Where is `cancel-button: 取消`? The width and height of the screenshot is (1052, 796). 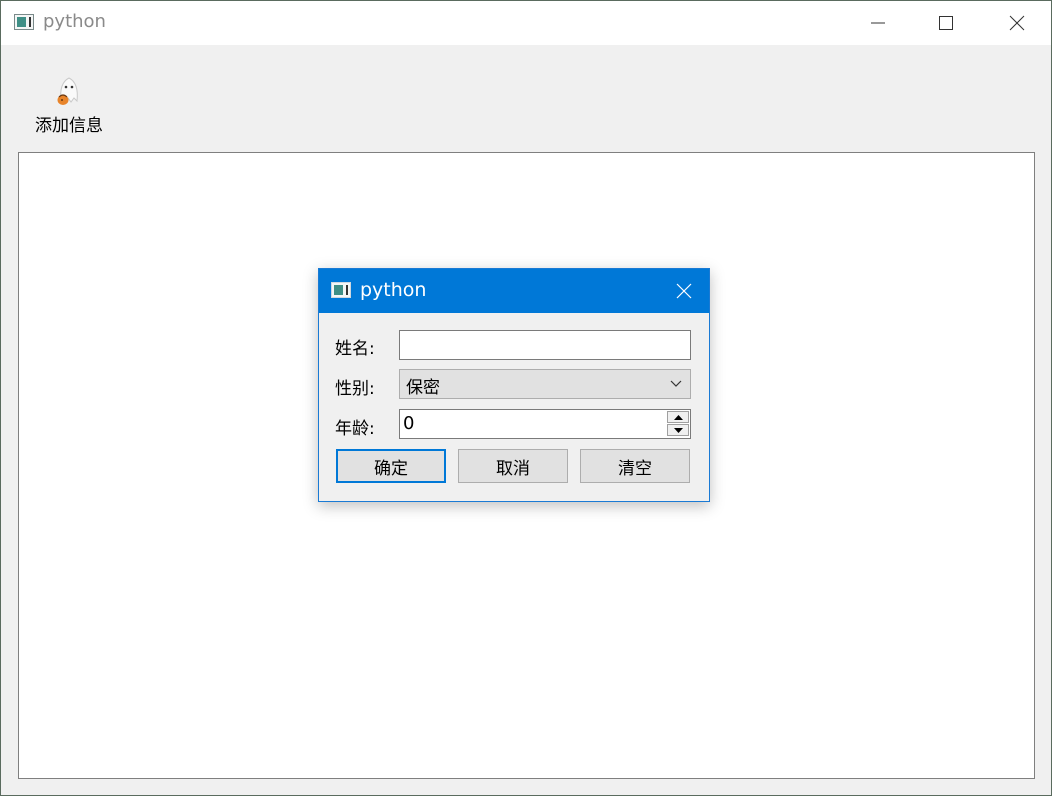 cancel-button: 取消 is located at coordinates (513, 466).